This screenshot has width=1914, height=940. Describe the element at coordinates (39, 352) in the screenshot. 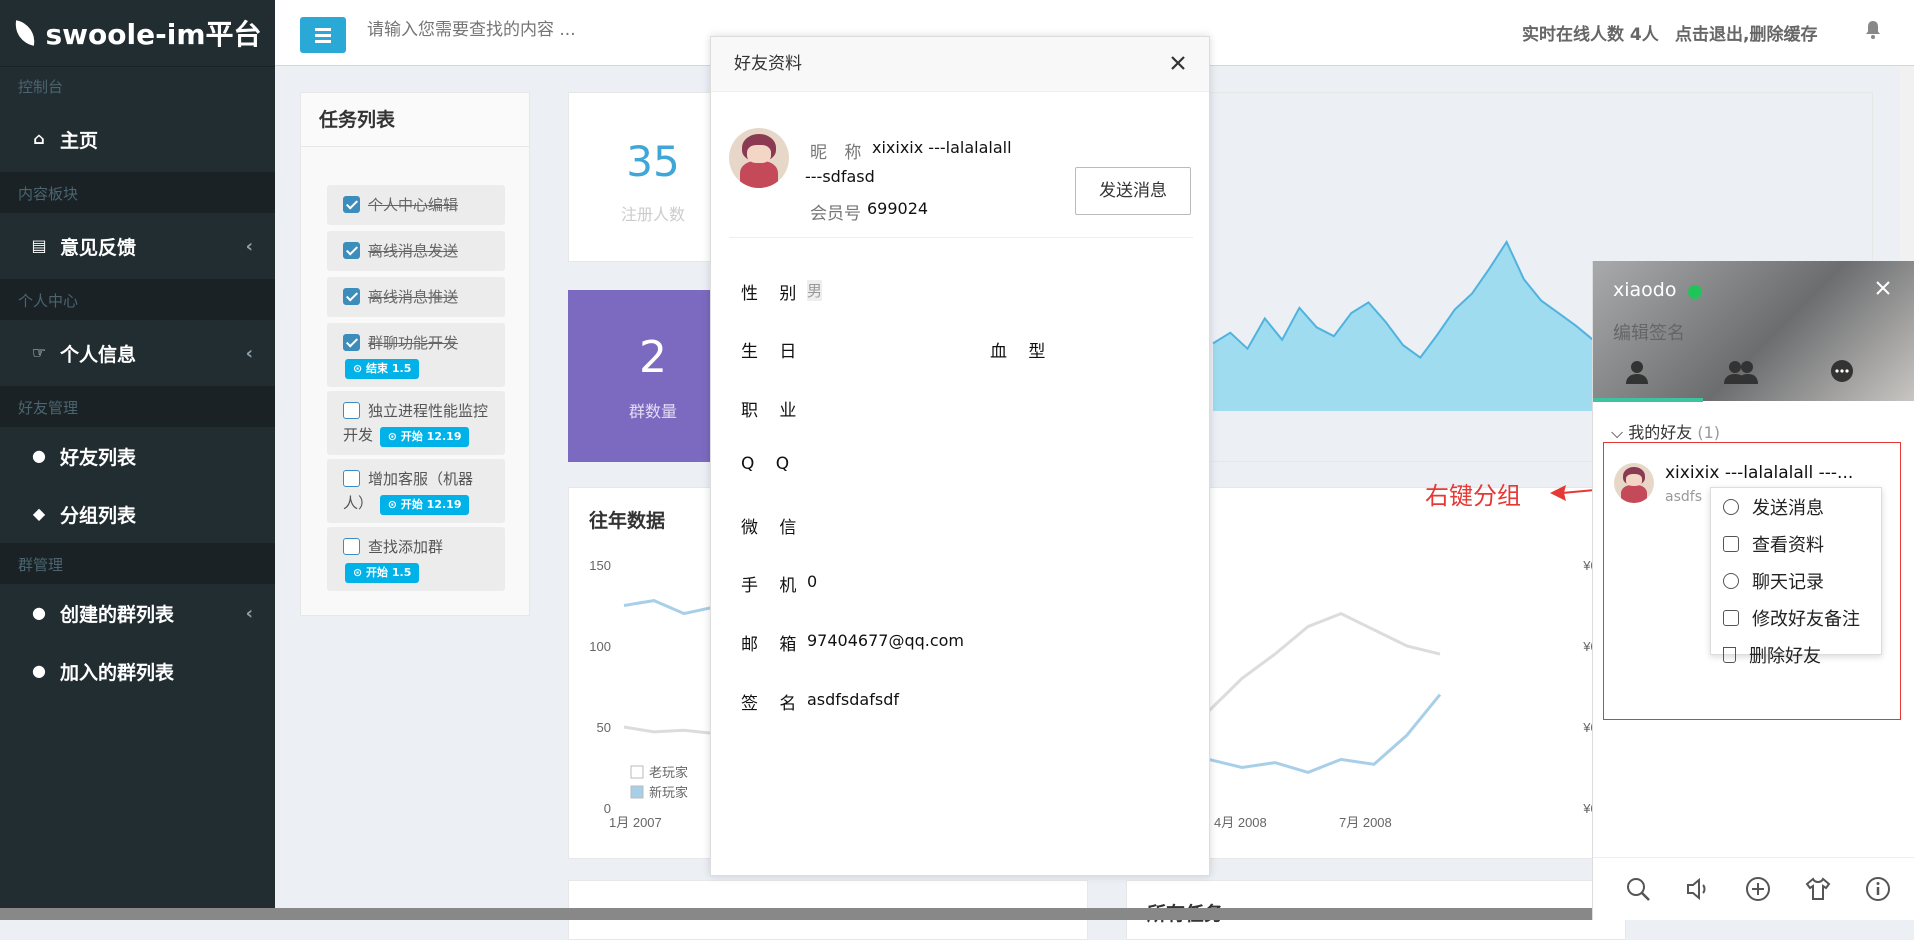

I see `hand-icon: ☞` at that location.